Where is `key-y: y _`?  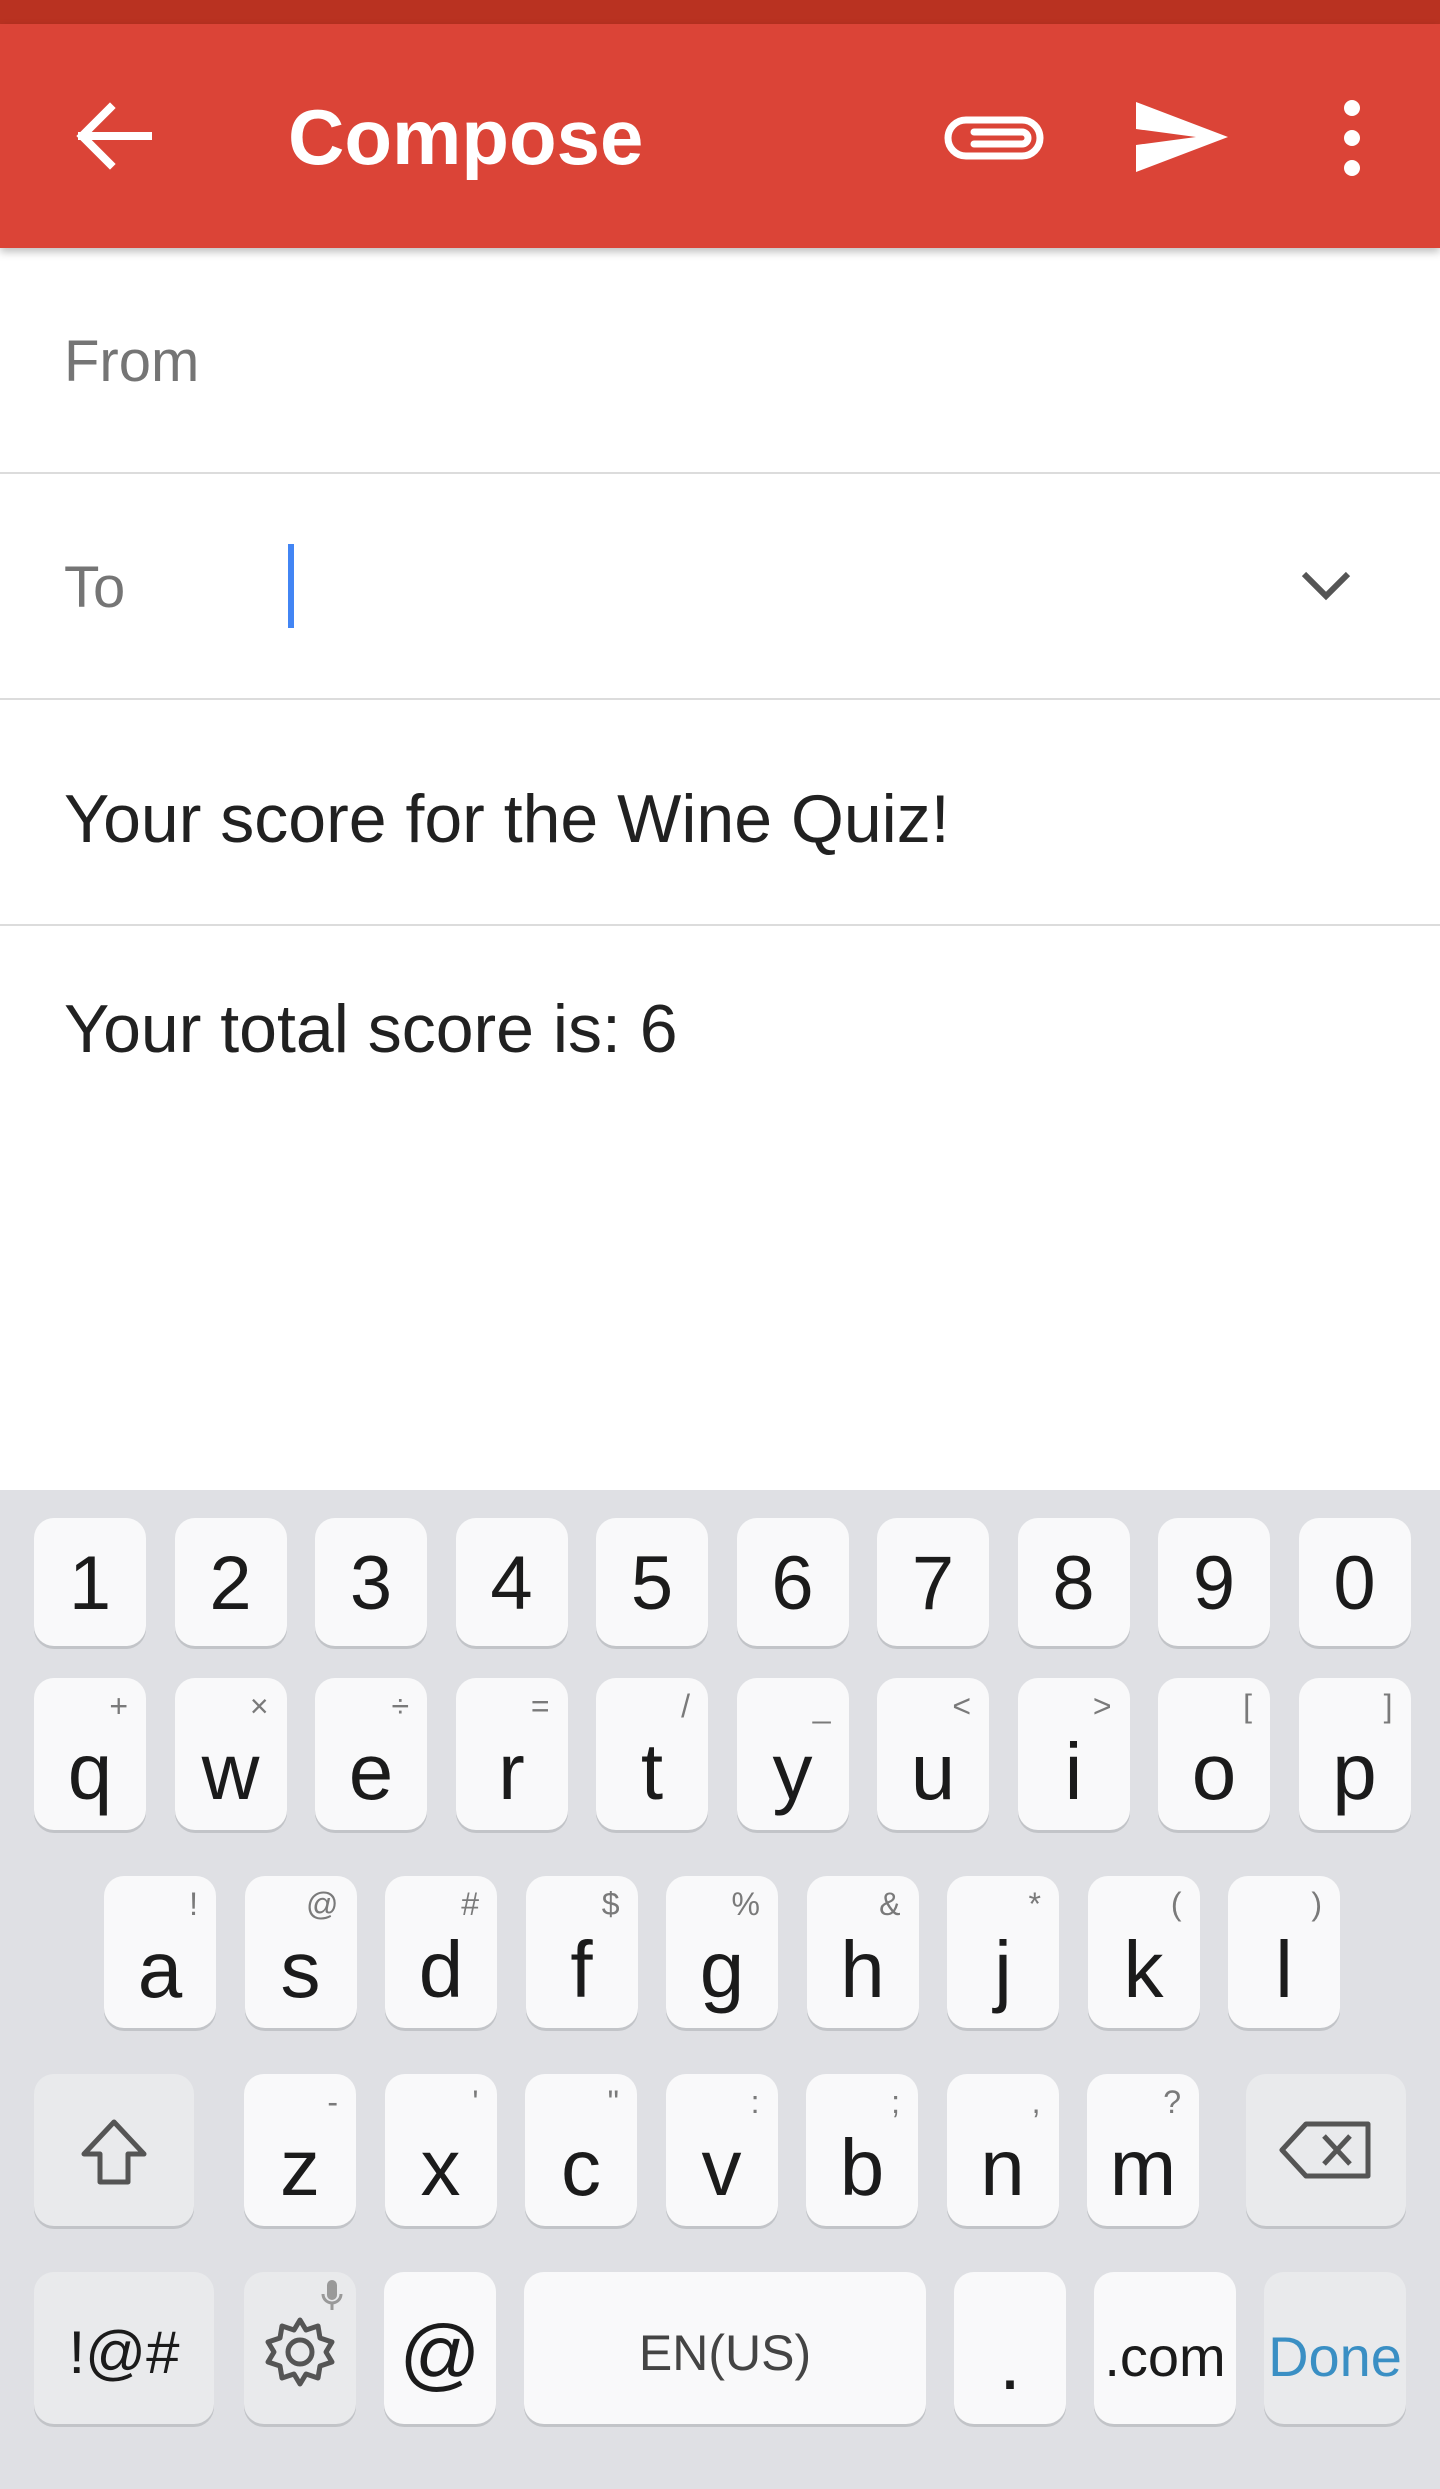
key-y: y _ is located at coordinates (792, 1754).